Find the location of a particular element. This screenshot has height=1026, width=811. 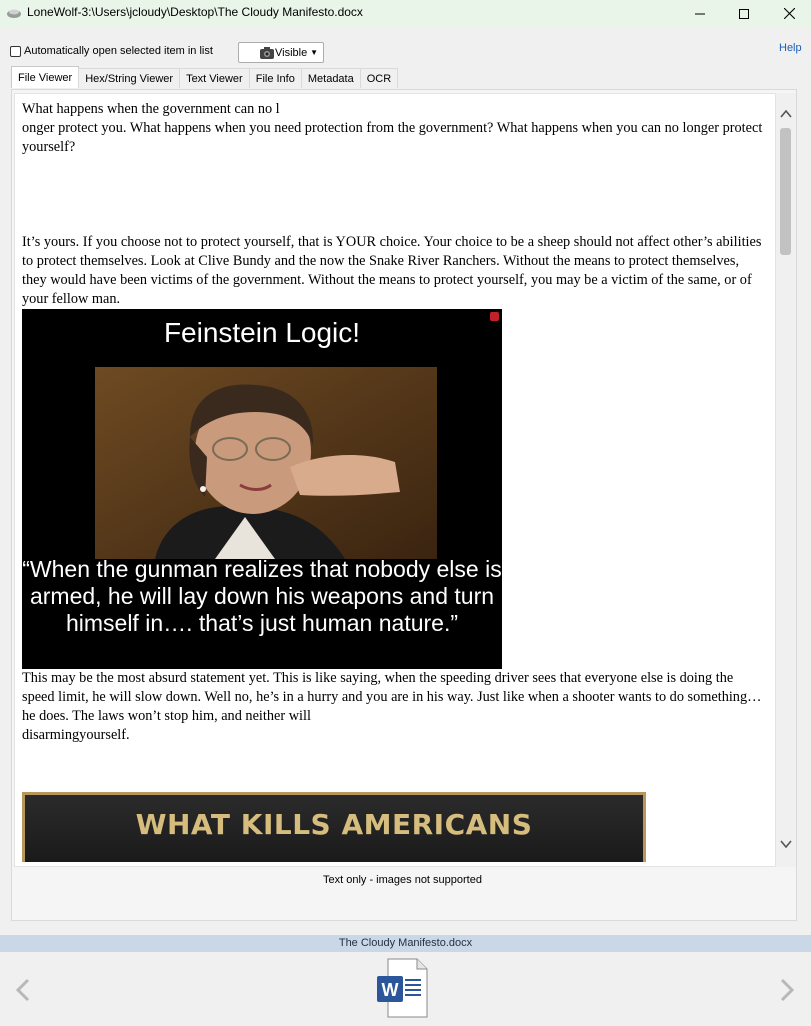

portrait-photo is located at coordinates (266, 463).